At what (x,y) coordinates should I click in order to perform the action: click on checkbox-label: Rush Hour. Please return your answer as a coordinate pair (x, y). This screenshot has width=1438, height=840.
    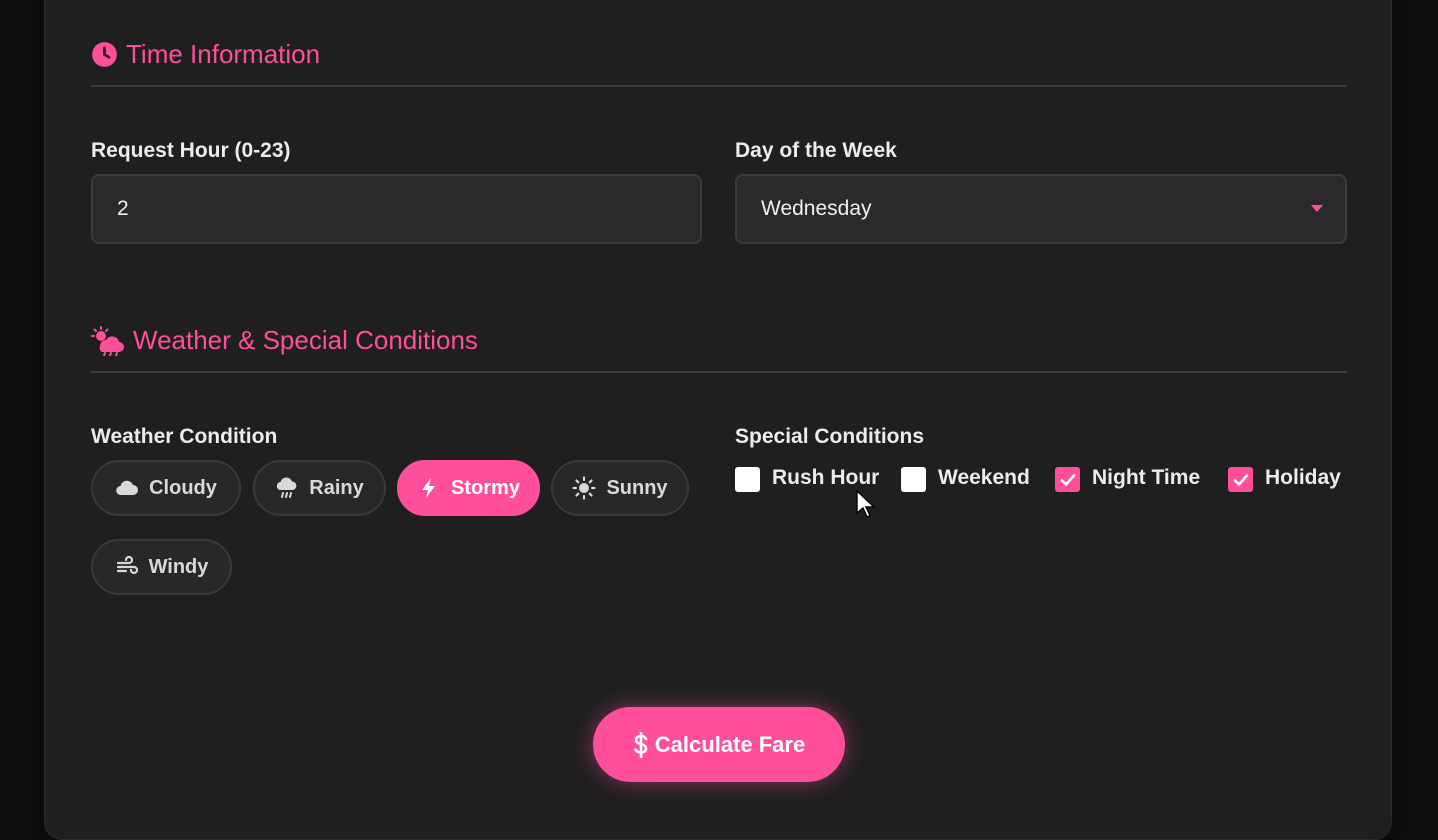
    Looking at the image, I should click on (826, 477).